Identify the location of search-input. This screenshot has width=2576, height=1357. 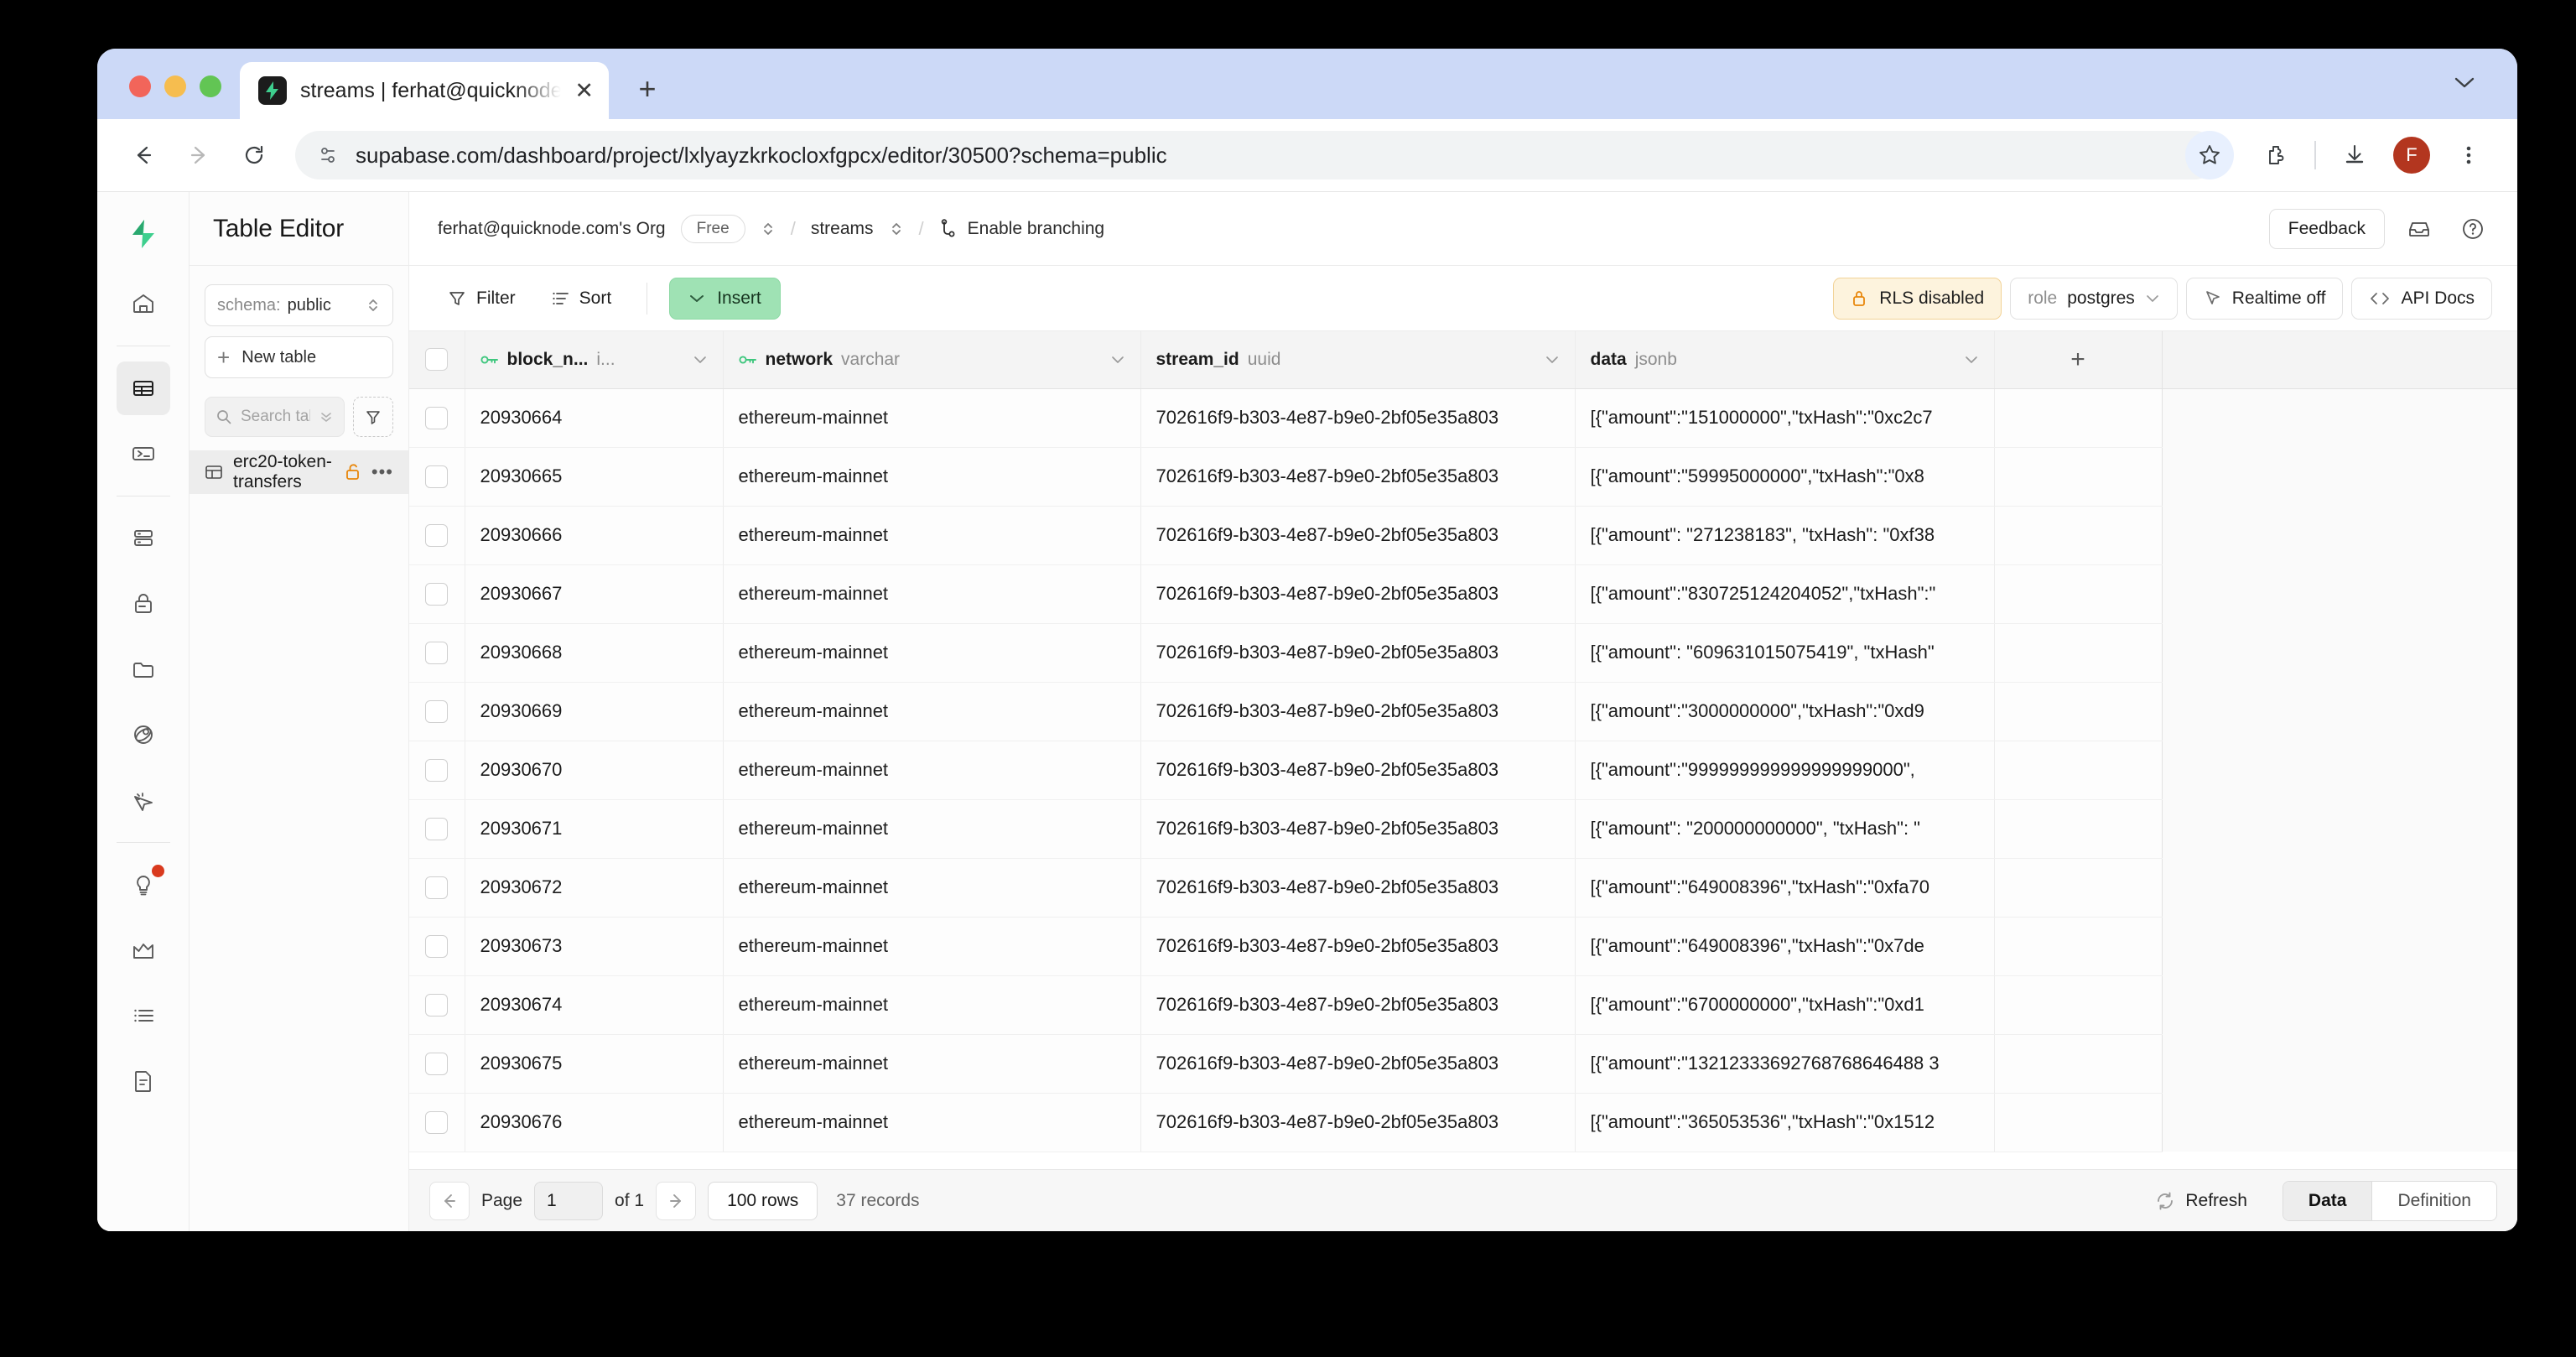
(275, 417).